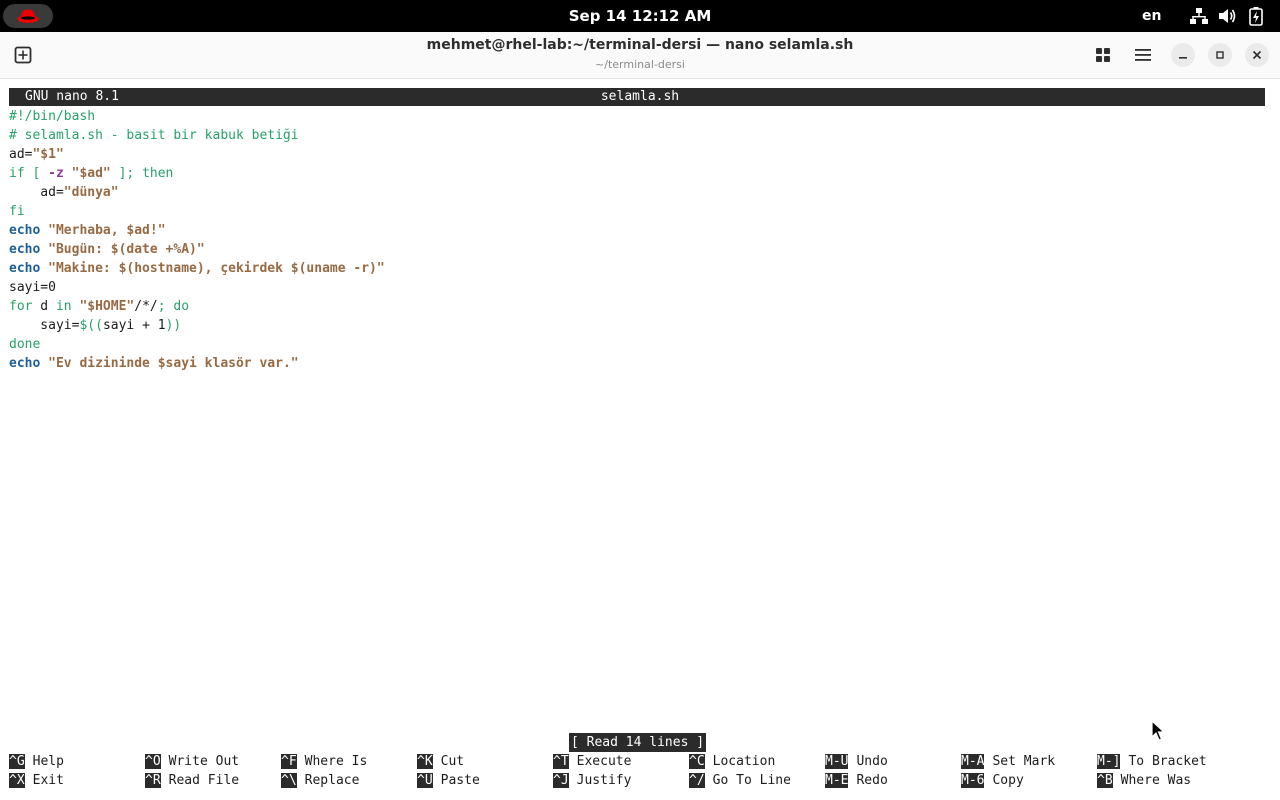 Image resolution: width=1280 pixels, height=800 pixels. I want to click on shortcut-item: ^C Location, so click(732, 761).